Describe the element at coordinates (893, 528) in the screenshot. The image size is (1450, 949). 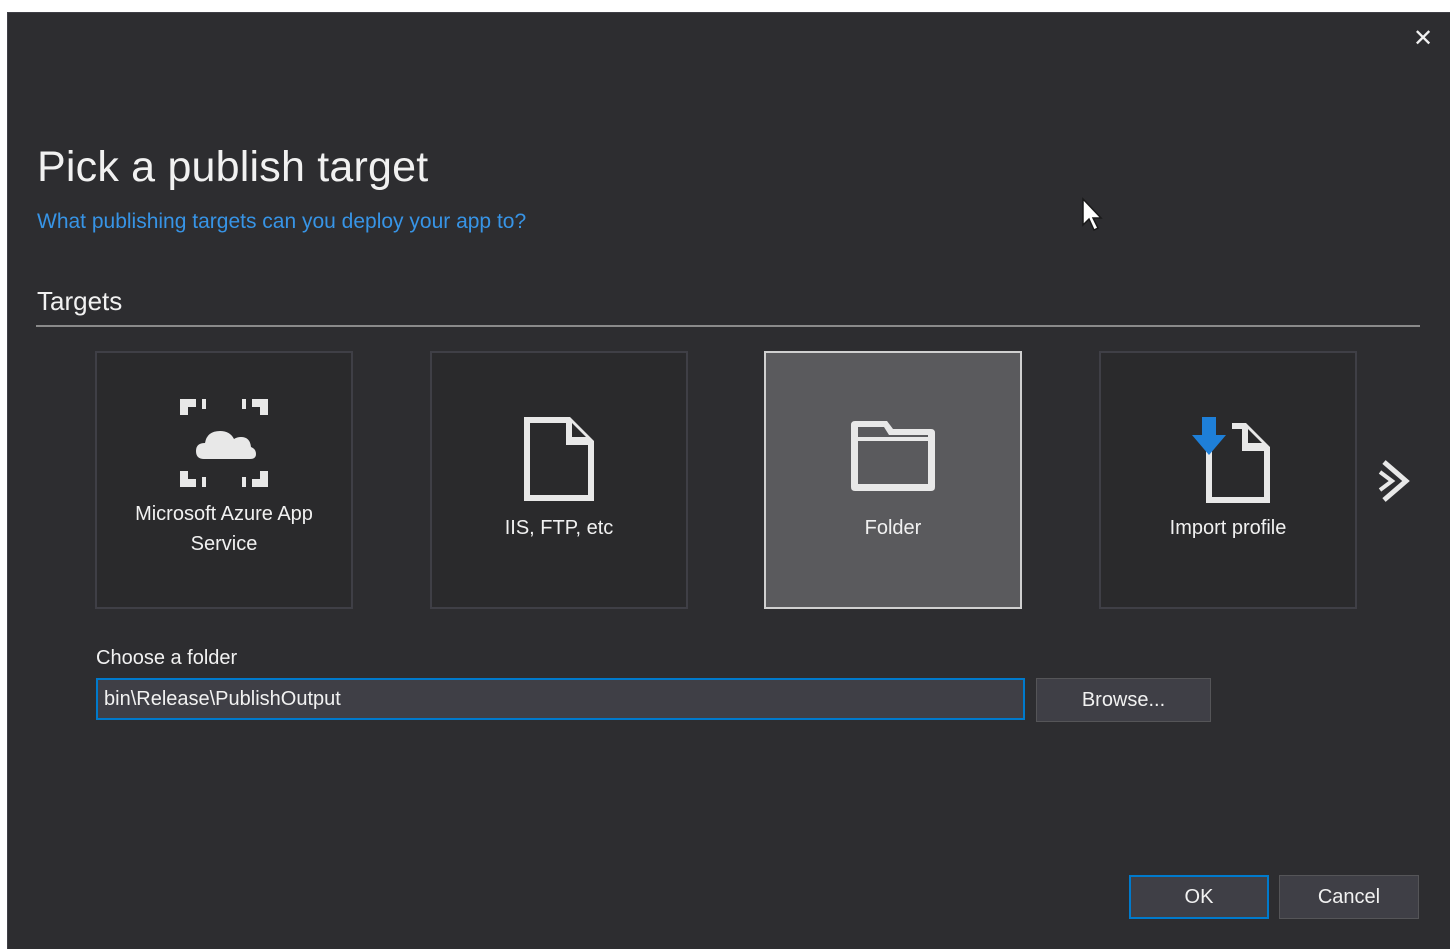
I see `target-label: Folder` at that location.